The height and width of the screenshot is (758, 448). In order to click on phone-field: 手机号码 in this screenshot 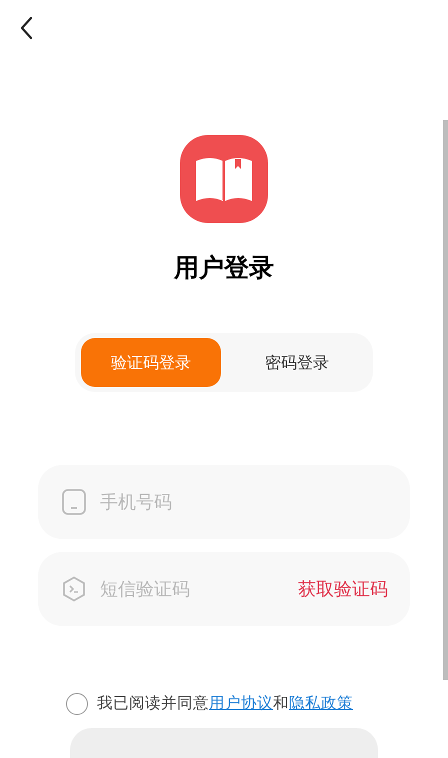, I will do `click(224, 502)`.